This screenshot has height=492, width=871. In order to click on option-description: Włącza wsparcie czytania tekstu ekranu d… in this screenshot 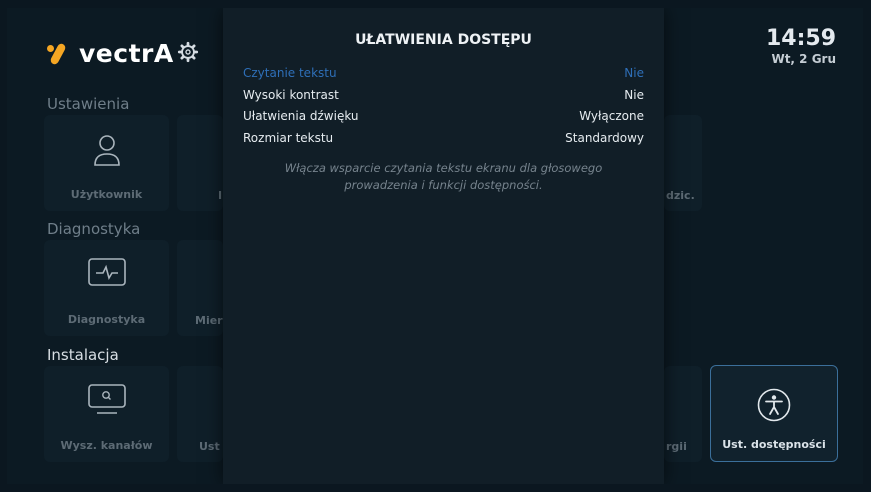, I will do `click(443, 176)`.